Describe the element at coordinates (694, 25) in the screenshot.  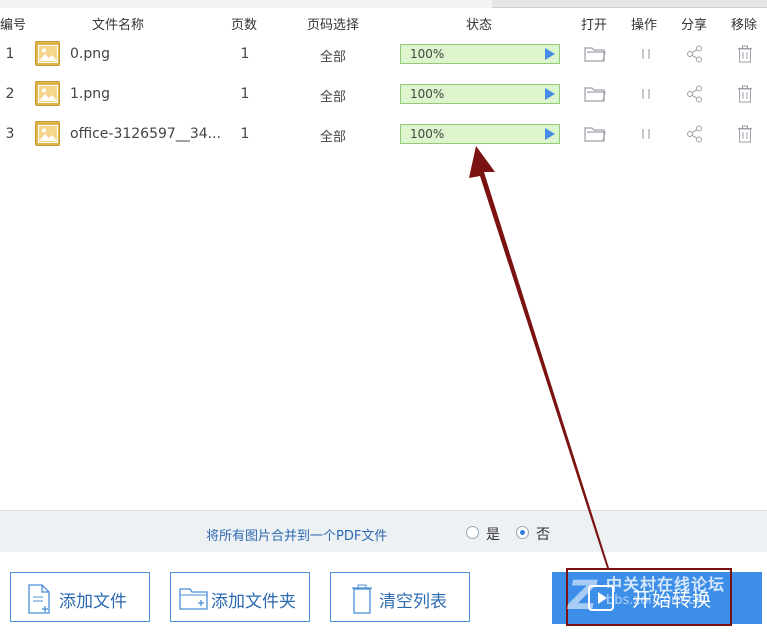
I see `header-share: 分享` at that location.